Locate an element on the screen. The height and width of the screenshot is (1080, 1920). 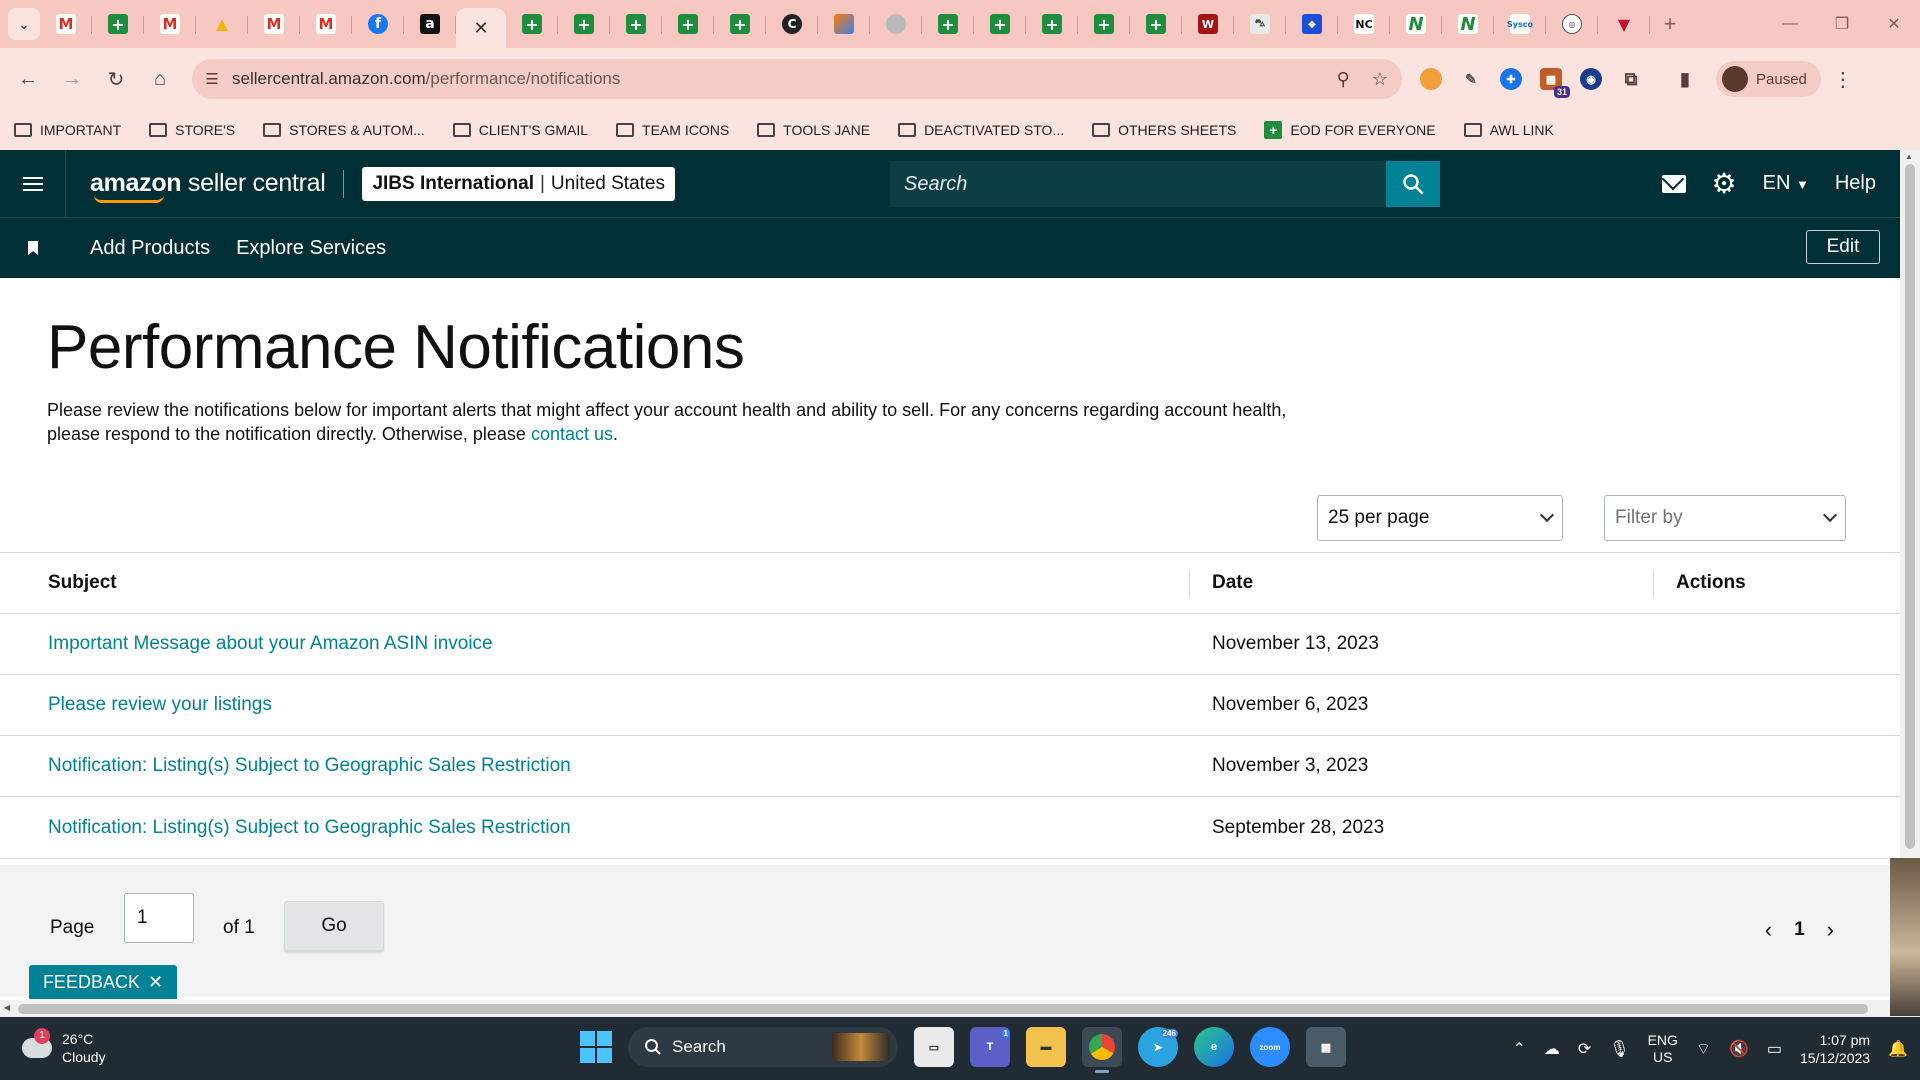
browser-tab: ◆ is located at coordinates (1312, 24).